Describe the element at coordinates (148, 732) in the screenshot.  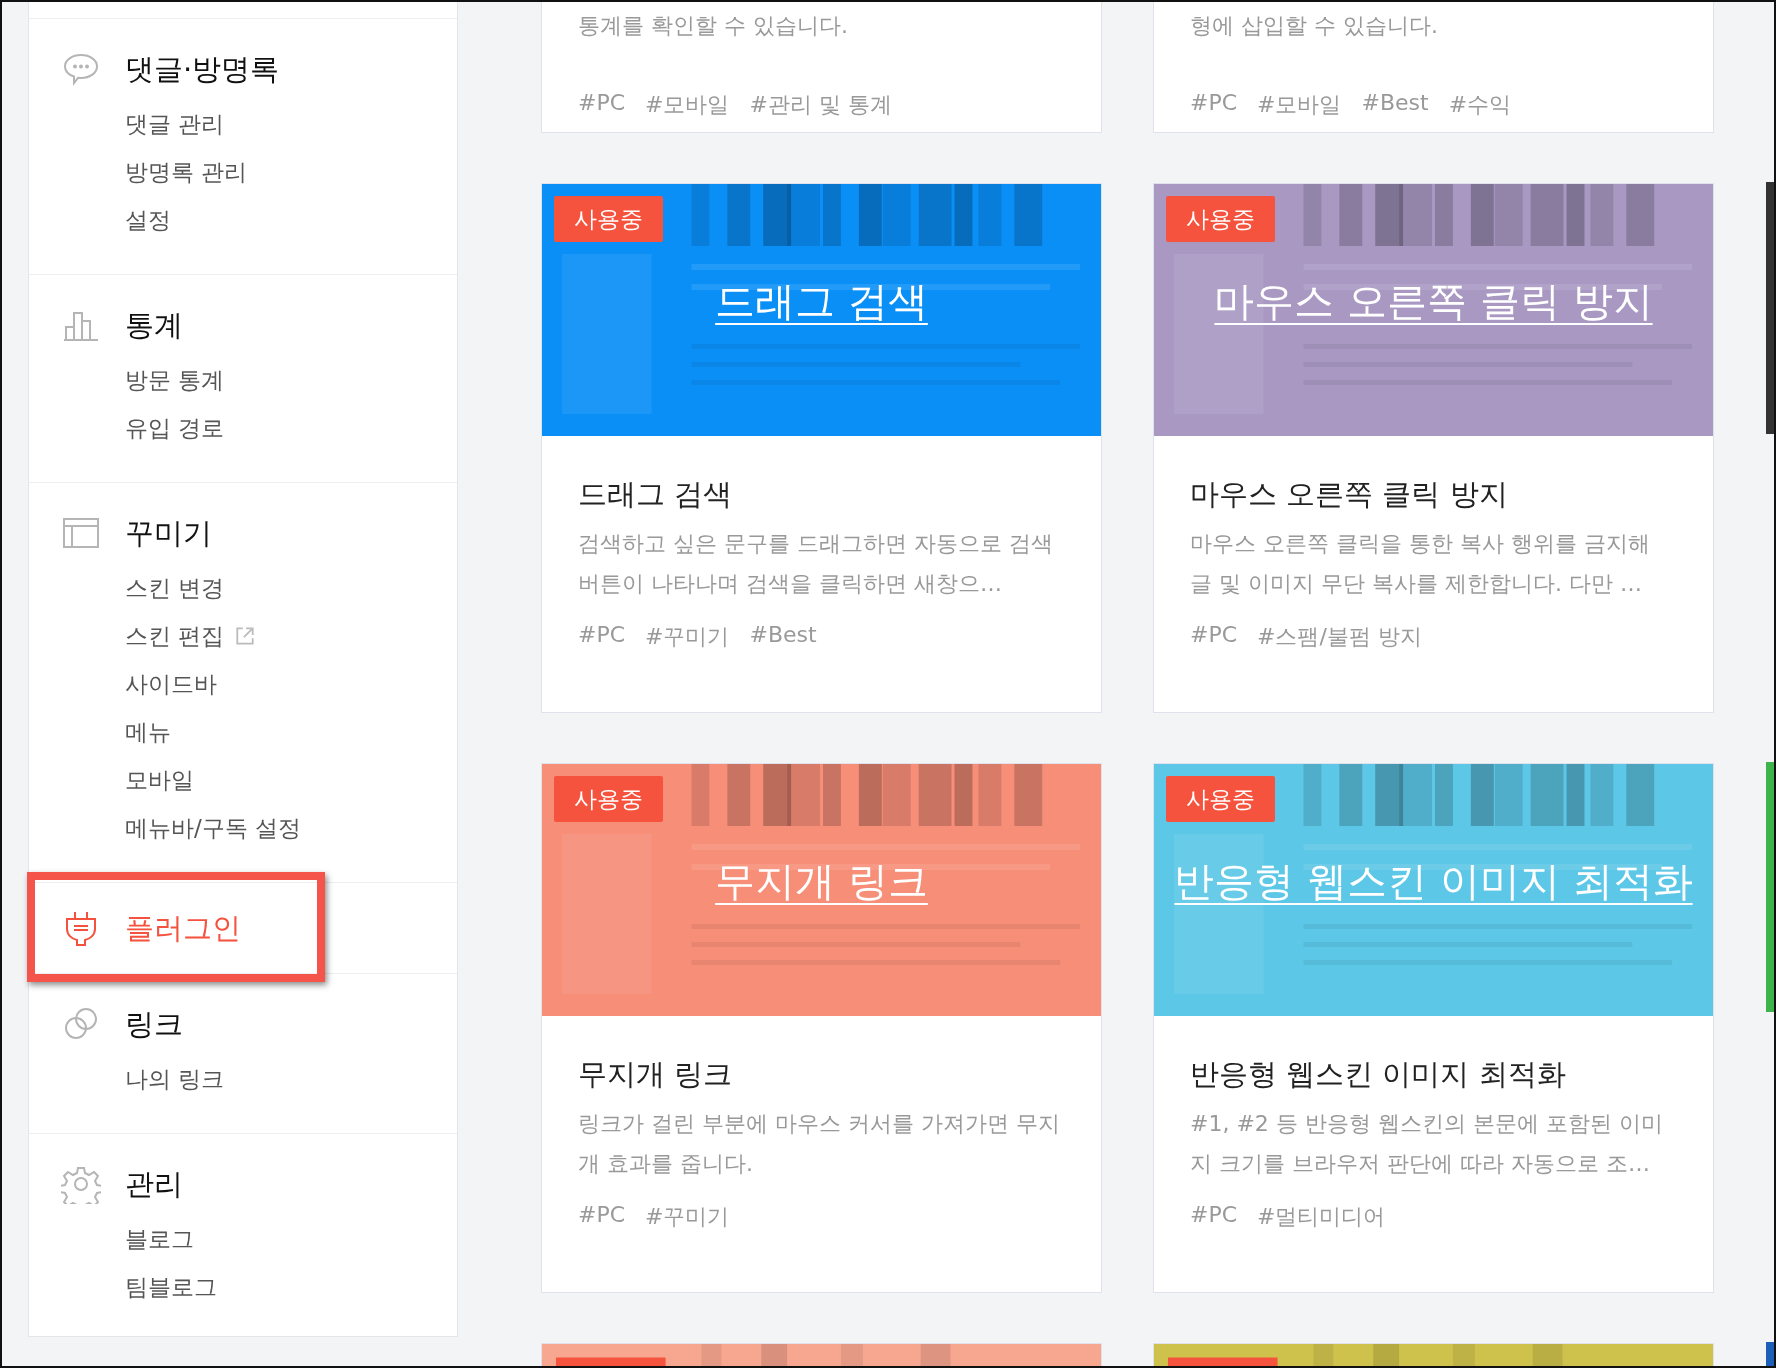
I see `menu-item: 메뉴` at that location.